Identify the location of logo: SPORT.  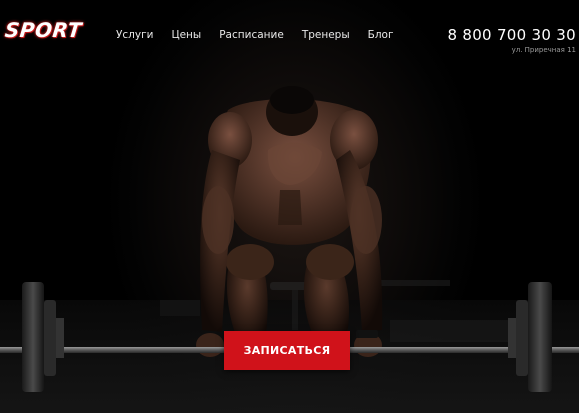
(43, 30).